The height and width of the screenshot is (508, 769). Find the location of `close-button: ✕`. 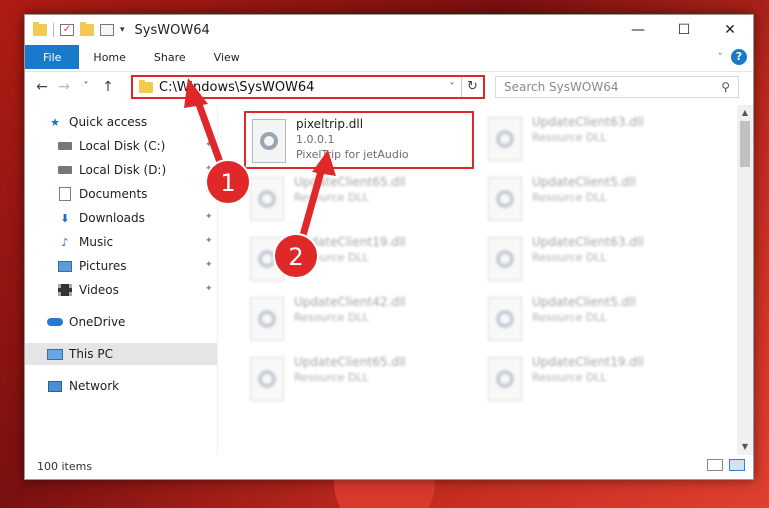

close-button: ✕ is located at coordinates (730, 30).